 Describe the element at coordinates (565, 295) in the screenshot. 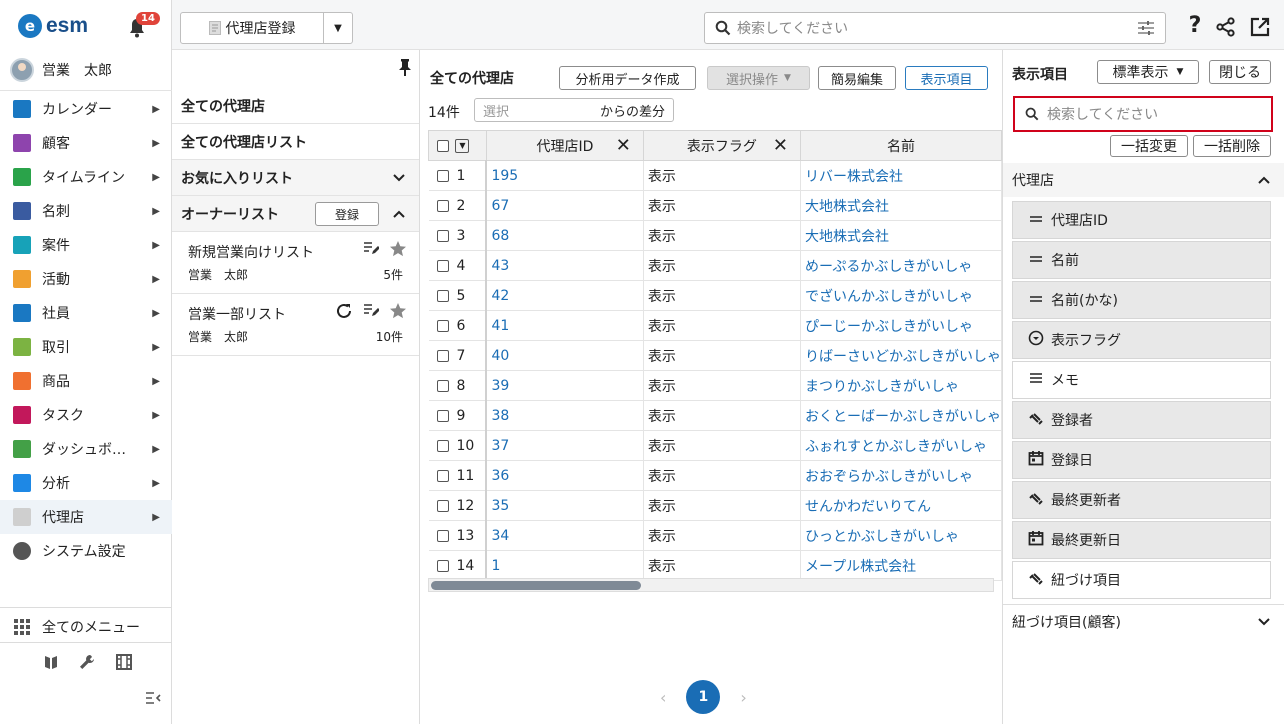

I see `agency-id-link: 42` at that location.